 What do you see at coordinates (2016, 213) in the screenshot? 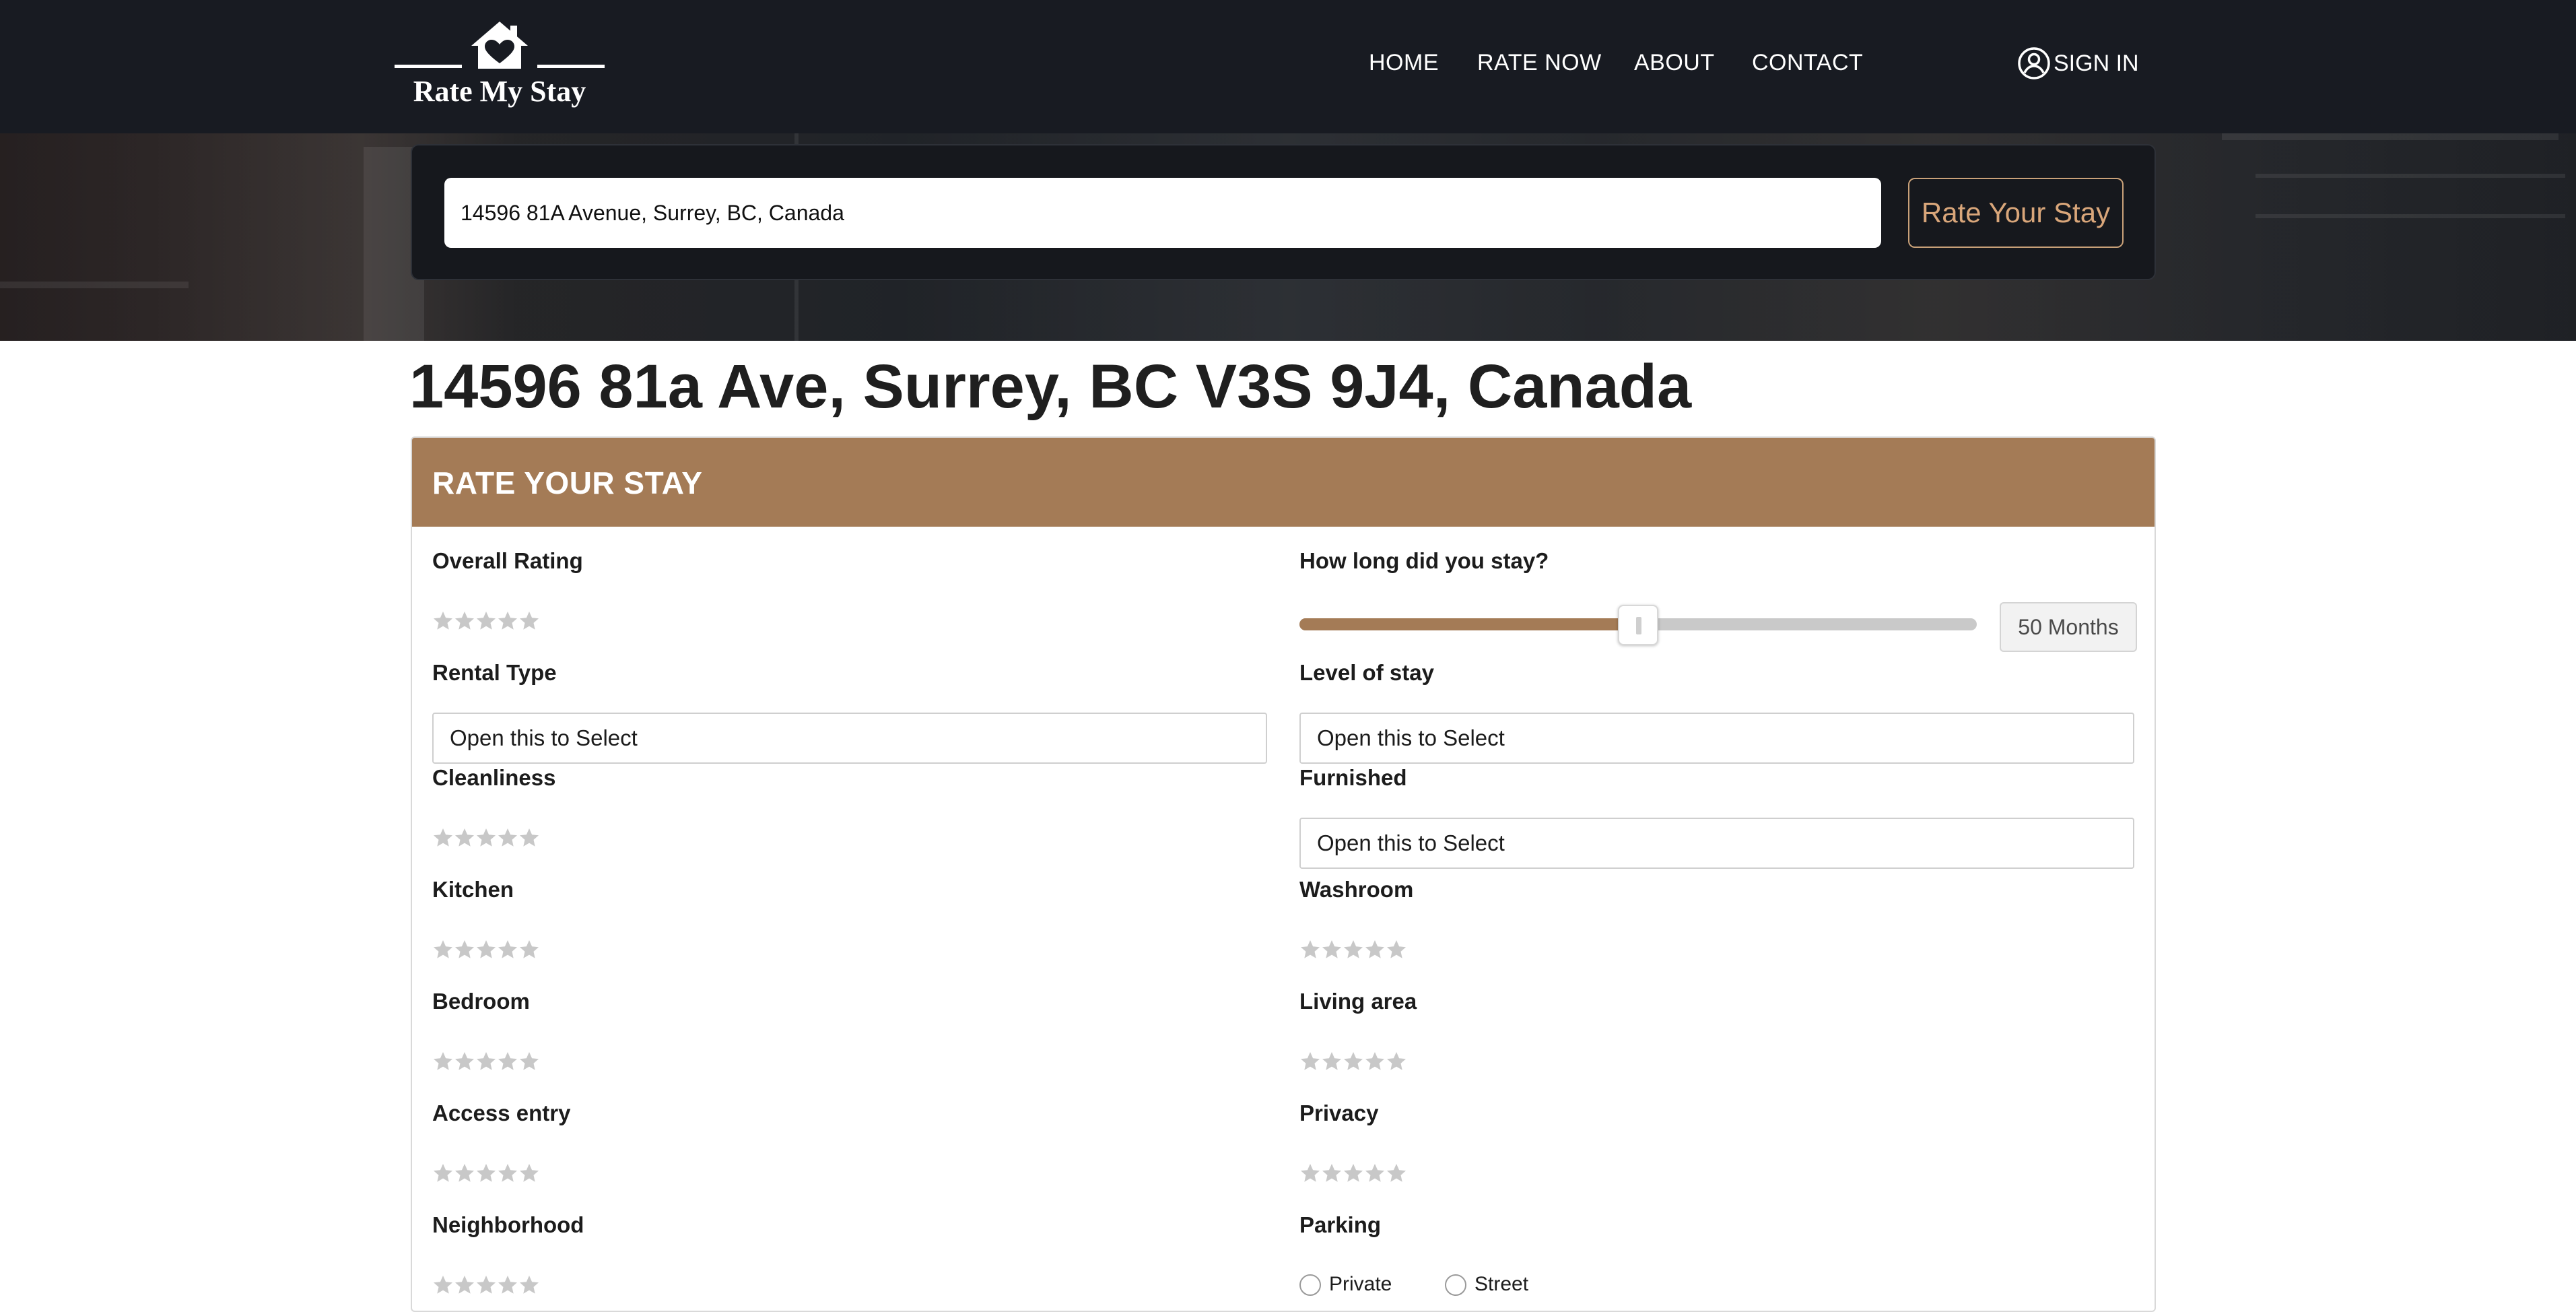
I see `rate-your-stay-button: Rate Your Stay` at bounding box center [2016, 213].